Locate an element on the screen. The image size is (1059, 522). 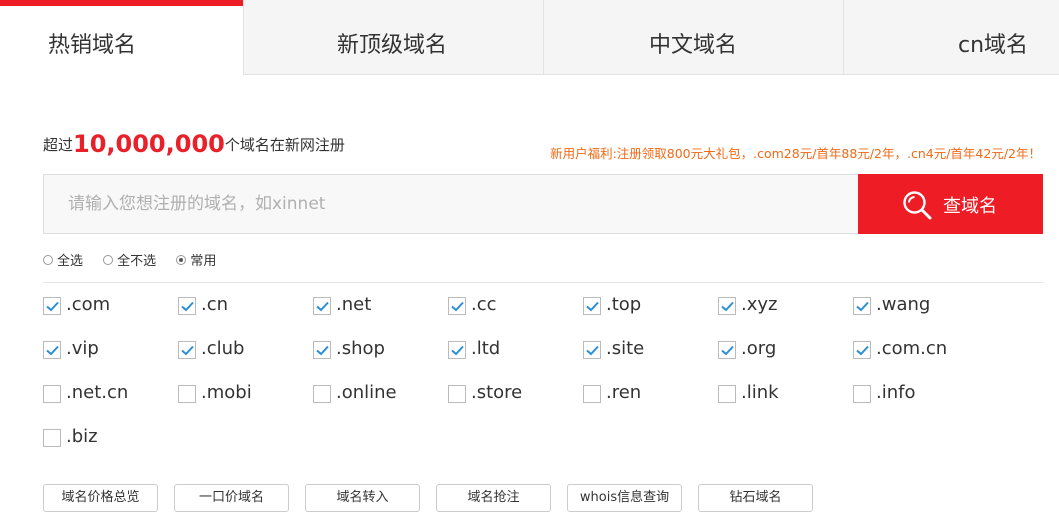
tld-option: .shop is located at coordinates (349, 348).